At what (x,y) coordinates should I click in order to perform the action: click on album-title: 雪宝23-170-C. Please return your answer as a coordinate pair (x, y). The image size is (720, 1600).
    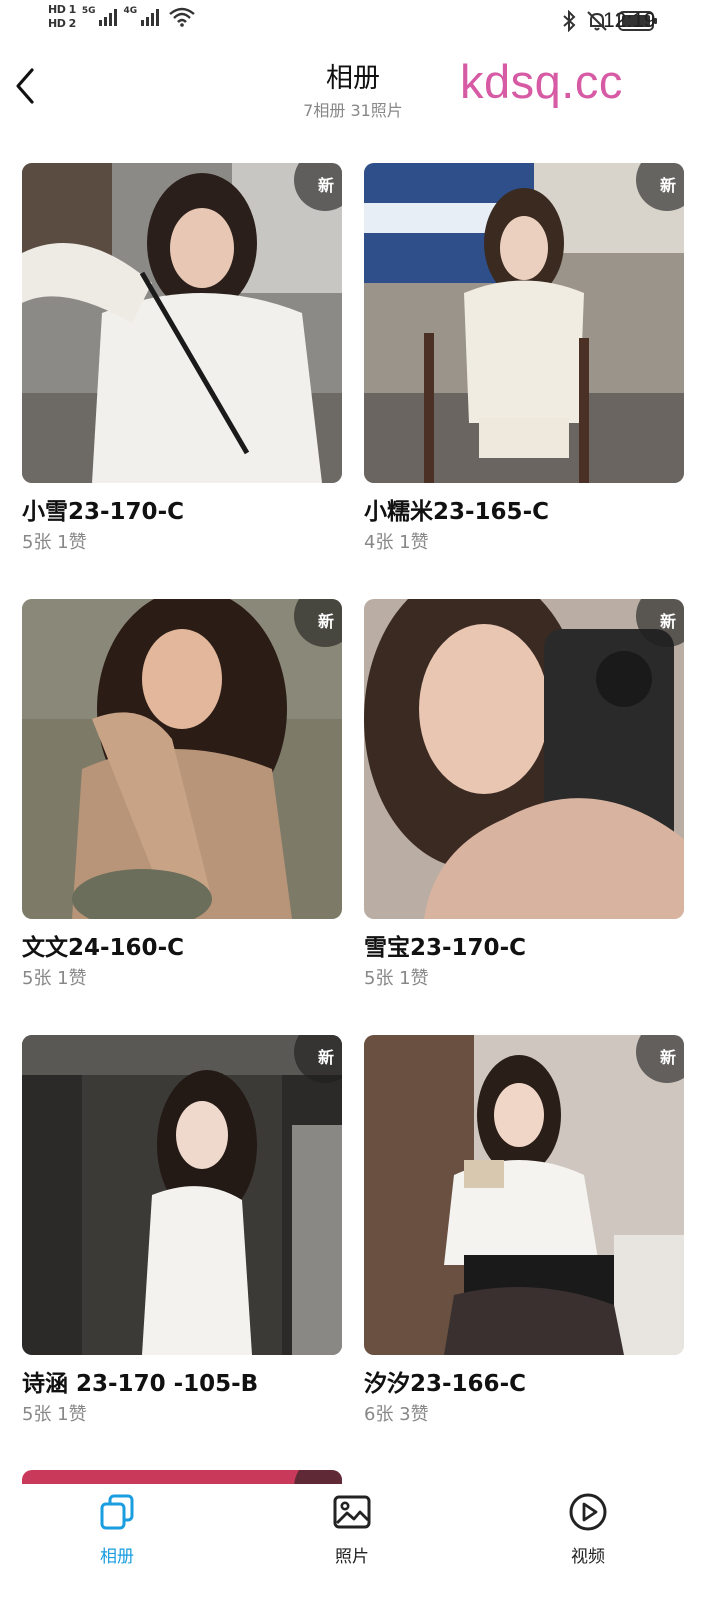
    Looking at the image, I should click on (445, 948).